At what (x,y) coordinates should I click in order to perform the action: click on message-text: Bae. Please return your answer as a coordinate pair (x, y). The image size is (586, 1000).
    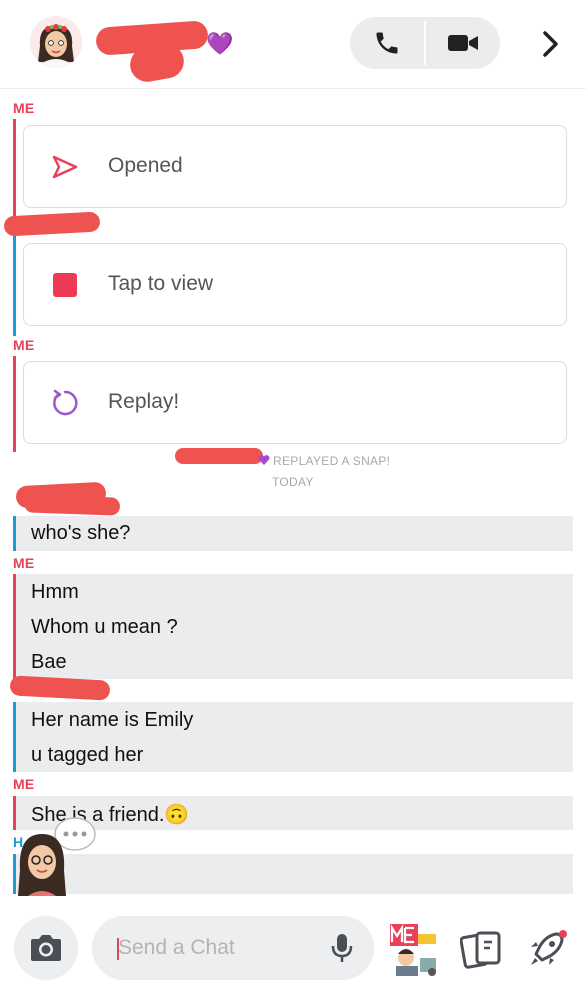
    Looking at the image, I should click on (49, 662).